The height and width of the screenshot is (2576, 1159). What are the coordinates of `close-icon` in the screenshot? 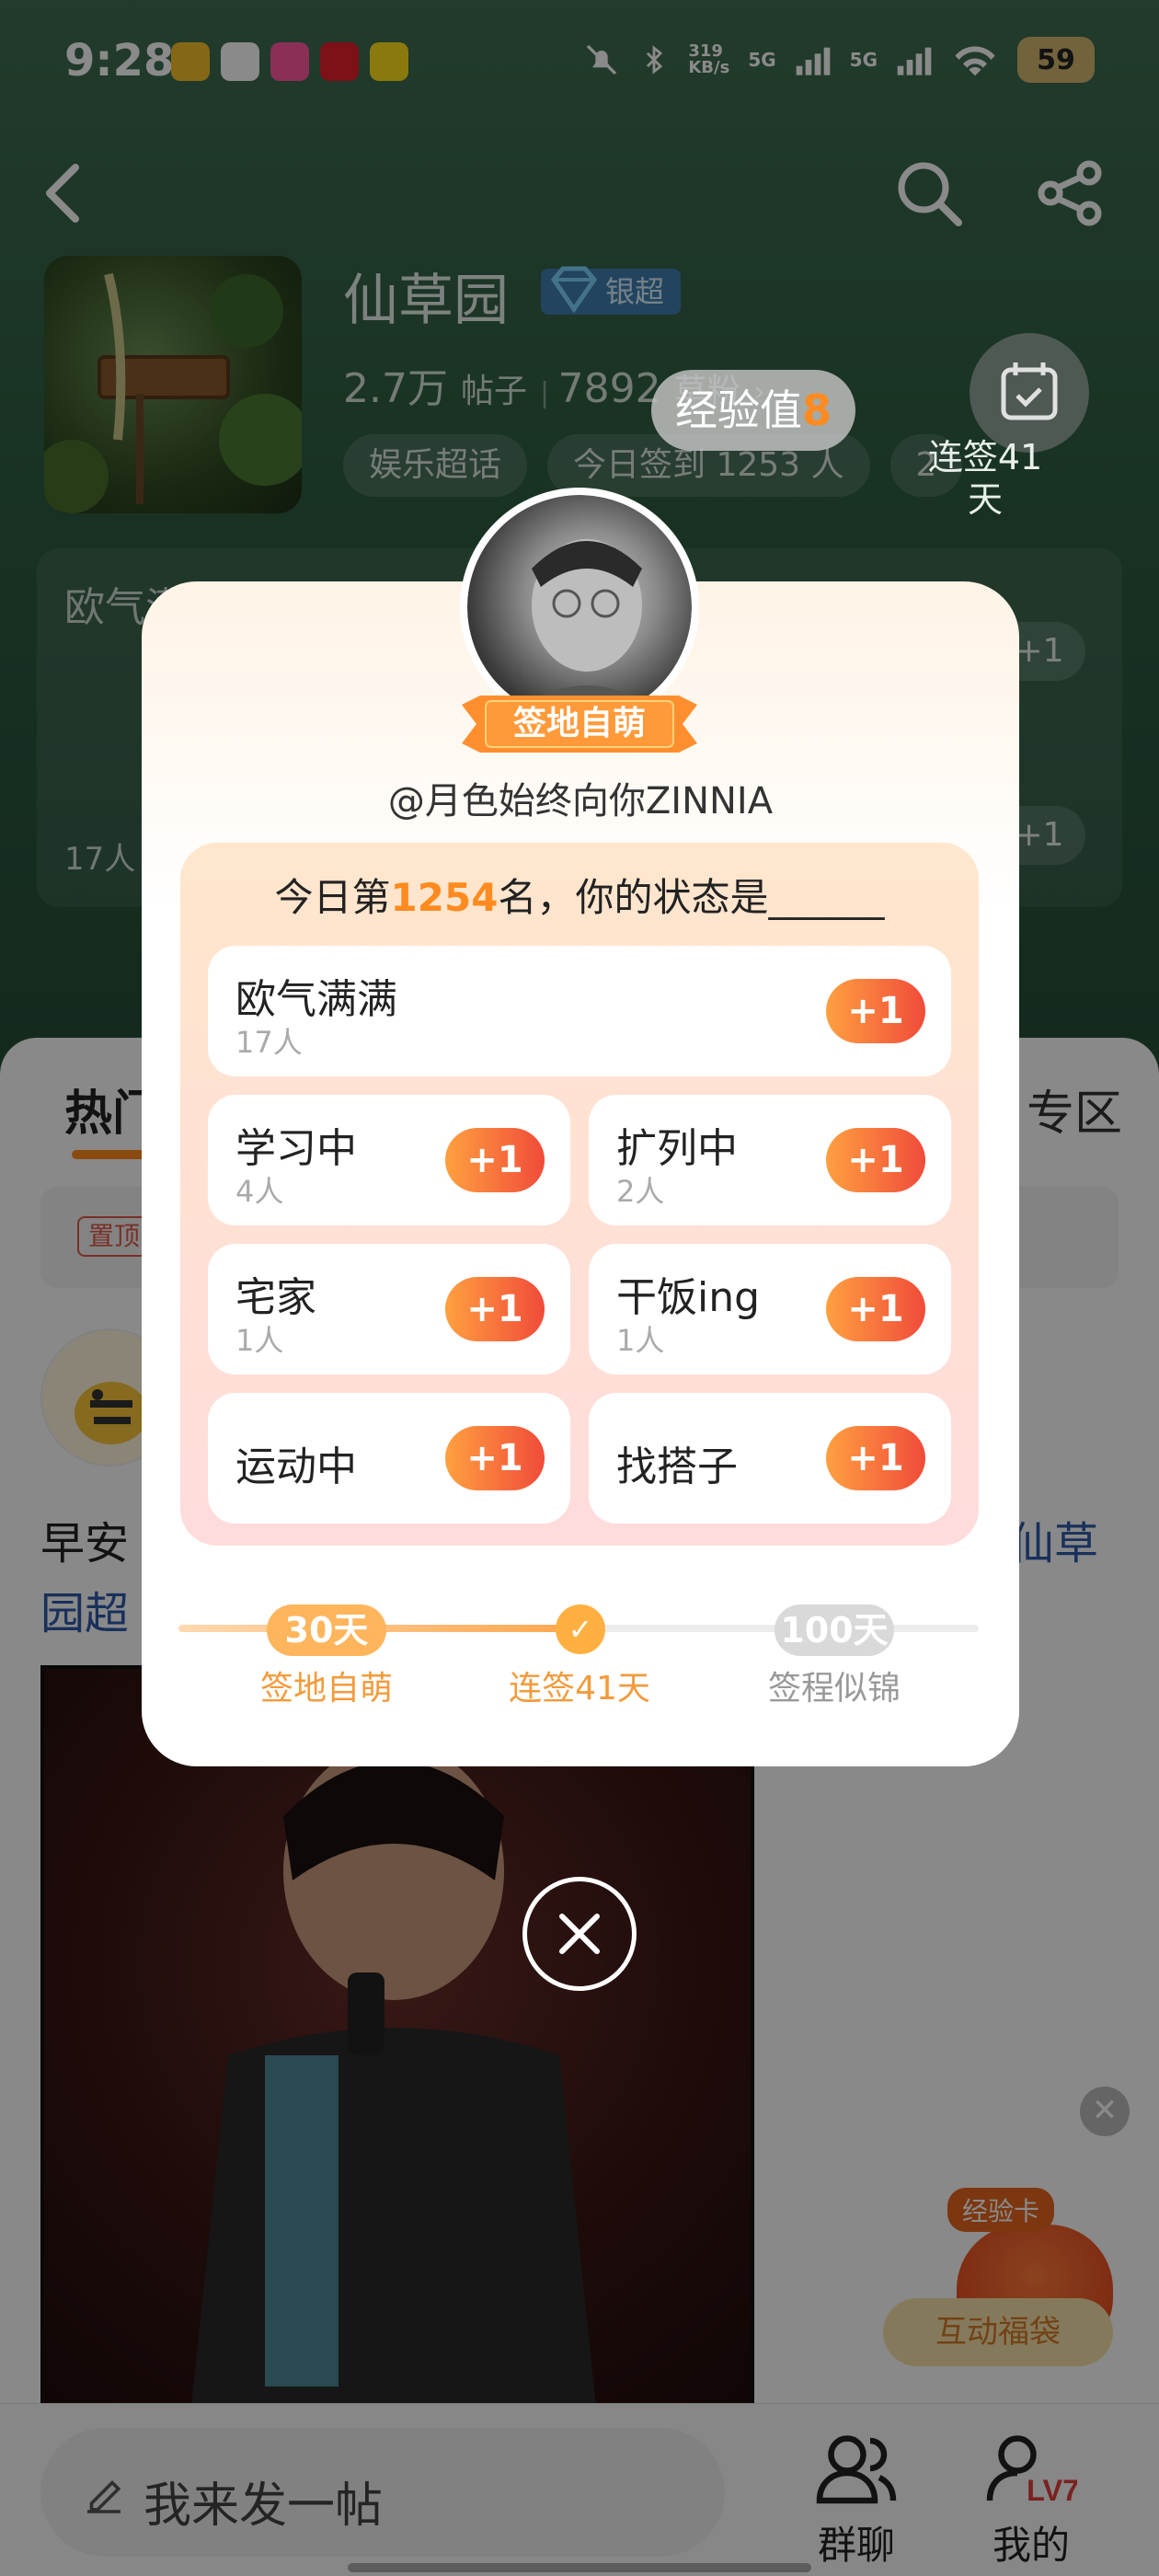 It's located at (579, 1934).